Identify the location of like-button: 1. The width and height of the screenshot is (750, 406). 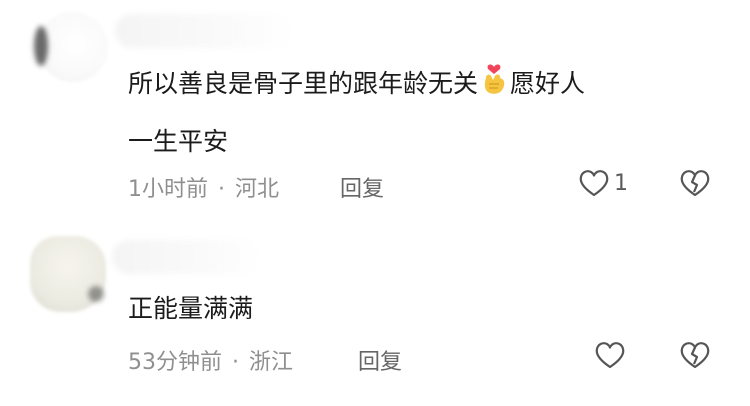
(603, 183).